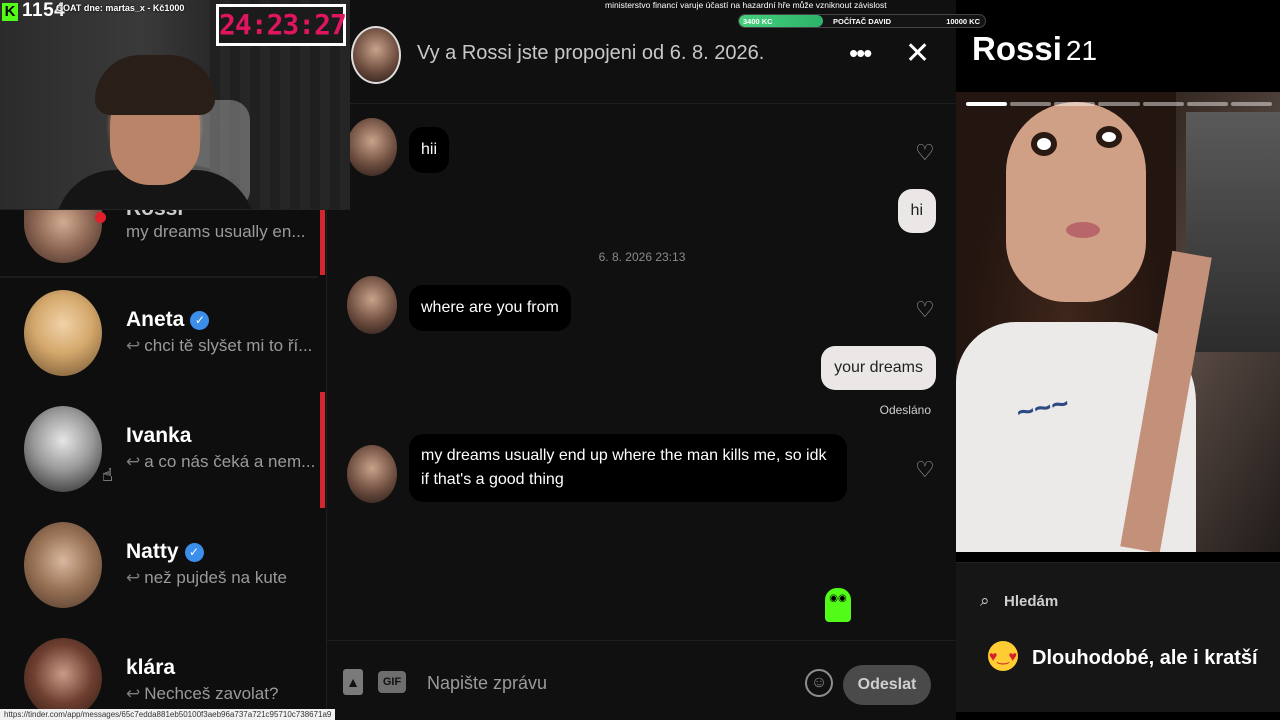 Image resolution: width=1280 pixels, height=720 pixels. What do you see at coordinates (155, 85) in the screenshot?
I see `streamer-hair` at bounding box center [155, 85].